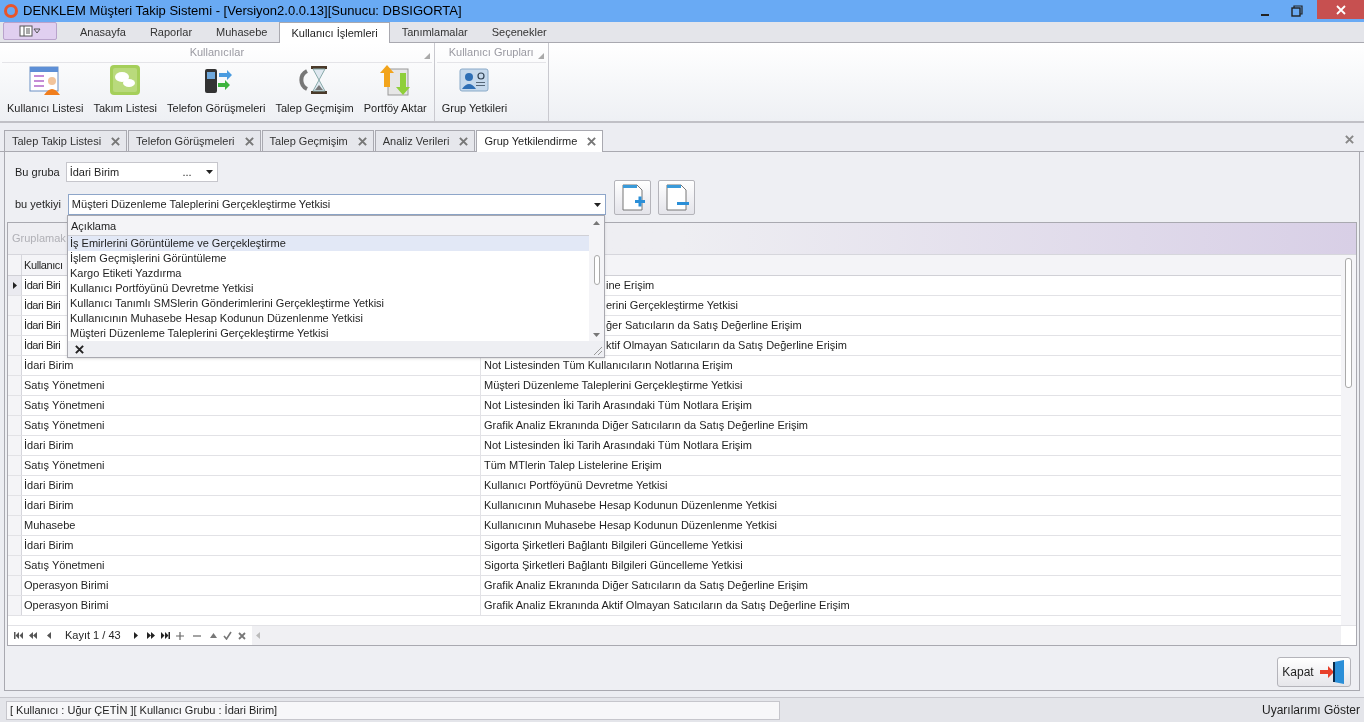 This screenshot has width=1364, height=722. I want to click on document-tab: Telefon Görüşmeleri, so click(194, 140).